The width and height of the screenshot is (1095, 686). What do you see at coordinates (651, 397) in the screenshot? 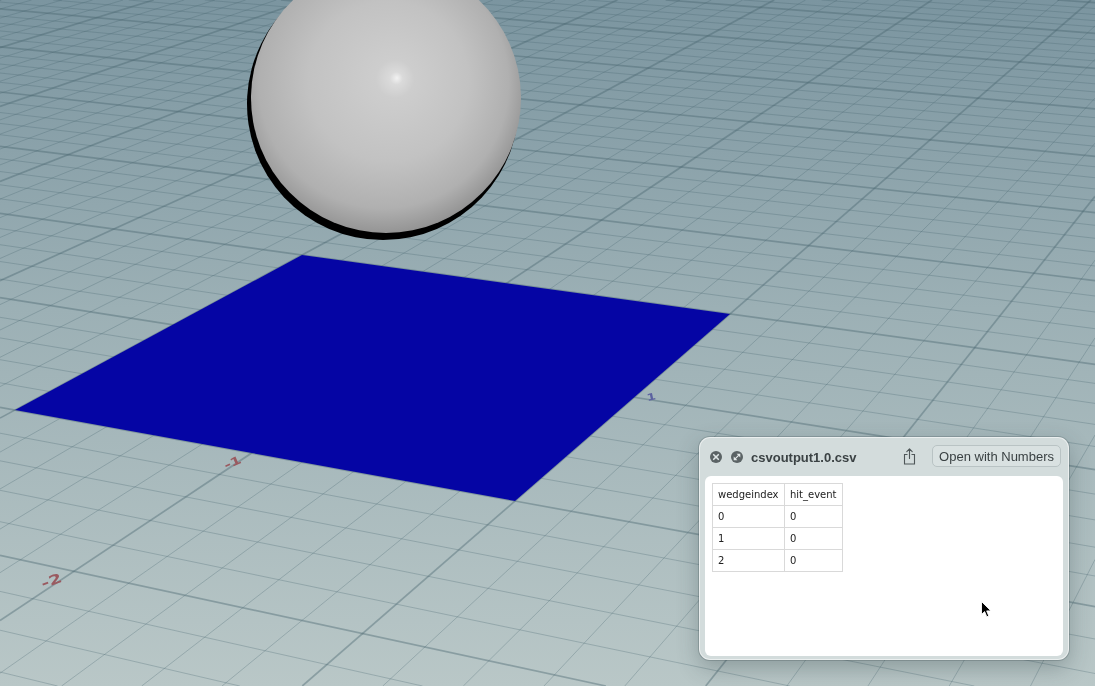
I see `axis-label: 1` at bounding box center [651, 397].